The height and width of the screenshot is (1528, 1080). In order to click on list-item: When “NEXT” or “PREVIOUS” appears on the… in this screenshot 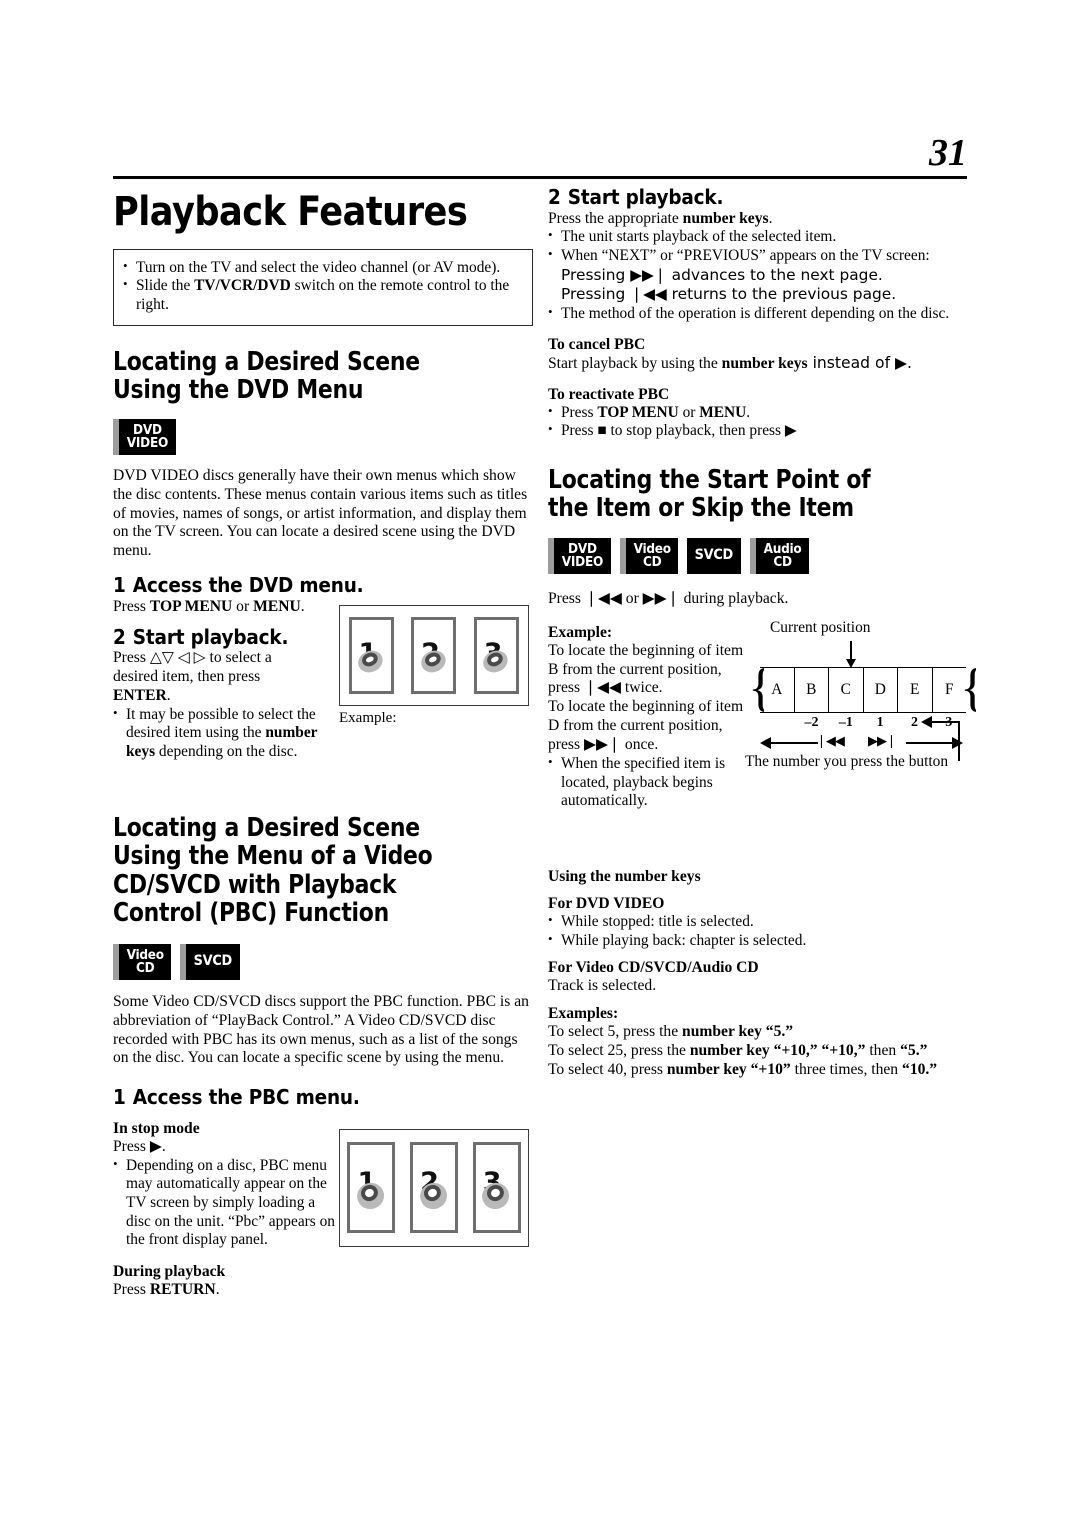, I will do `click(758, 275)`.